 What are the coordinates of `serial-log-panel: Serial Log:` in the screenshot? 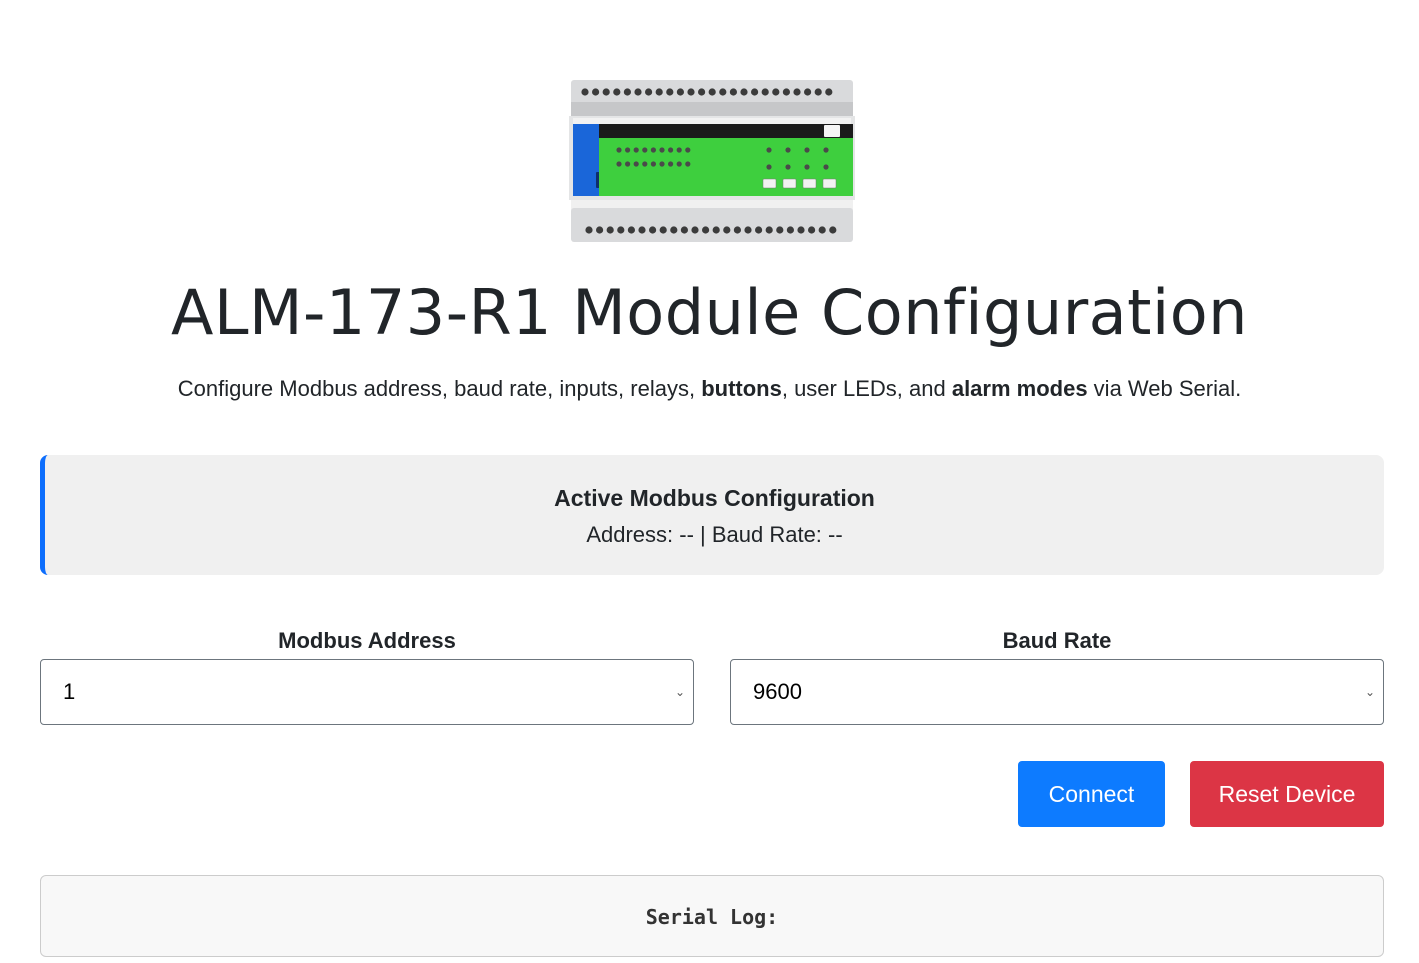 It's located at (712, 916).